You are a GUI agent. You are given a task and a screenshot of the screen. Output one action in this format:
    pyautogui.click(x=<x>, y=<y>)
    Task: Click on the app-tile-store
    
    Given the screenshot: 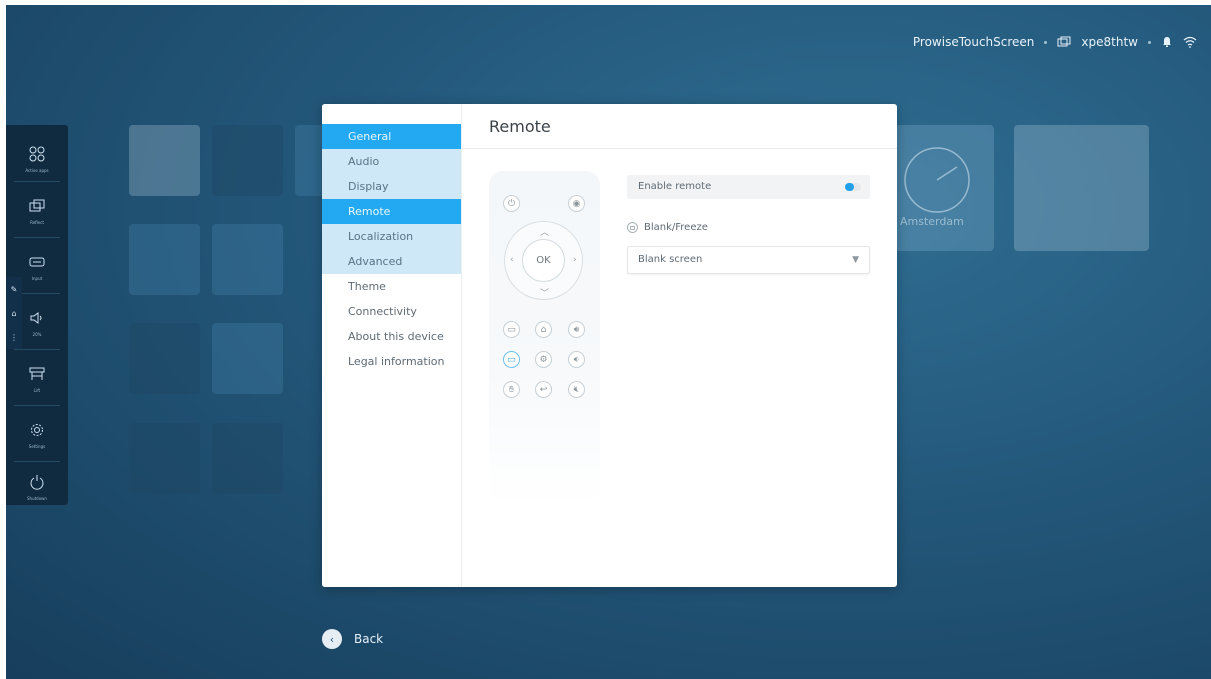 What is the action you would take?
    pyautogui.click(x=164, y=160)
    